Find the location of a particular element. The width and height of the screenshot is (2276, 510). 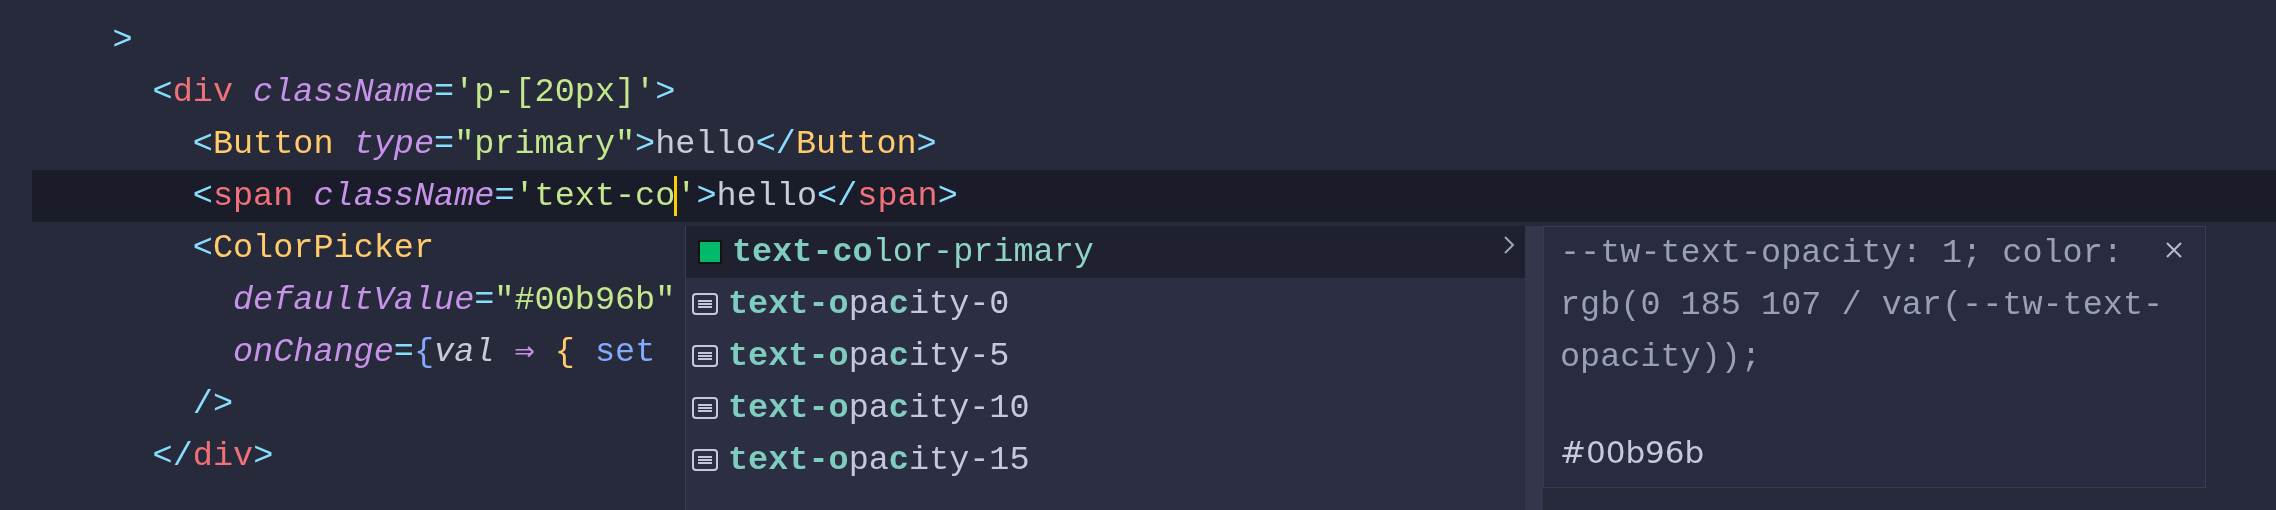

suggestion-item: text-opacity-0 is located at coordinates (1105, 304).